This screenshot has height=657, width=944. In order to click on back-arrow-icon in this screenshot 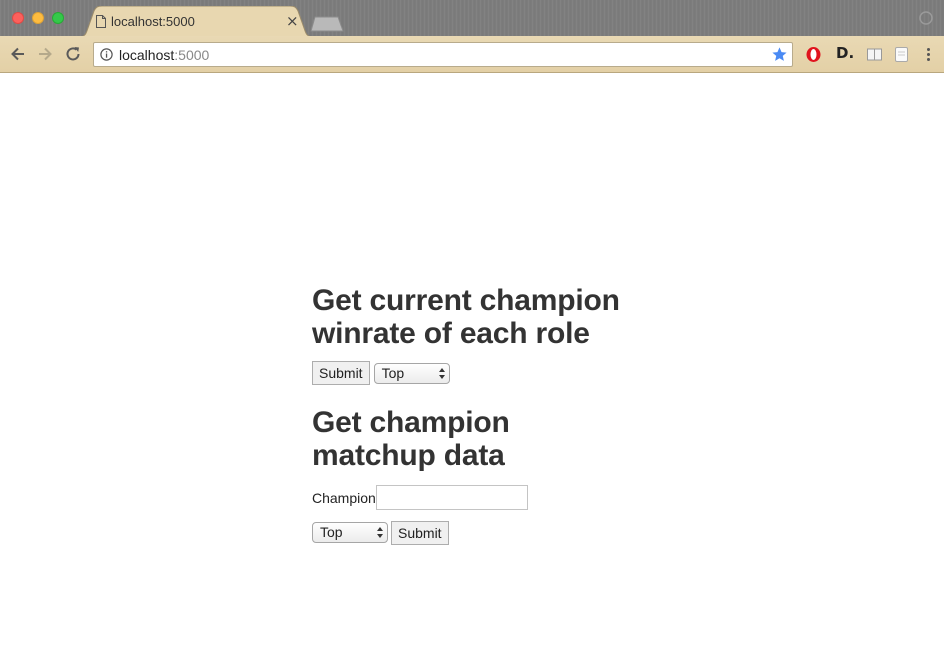, I will do `click(18, 54)`.